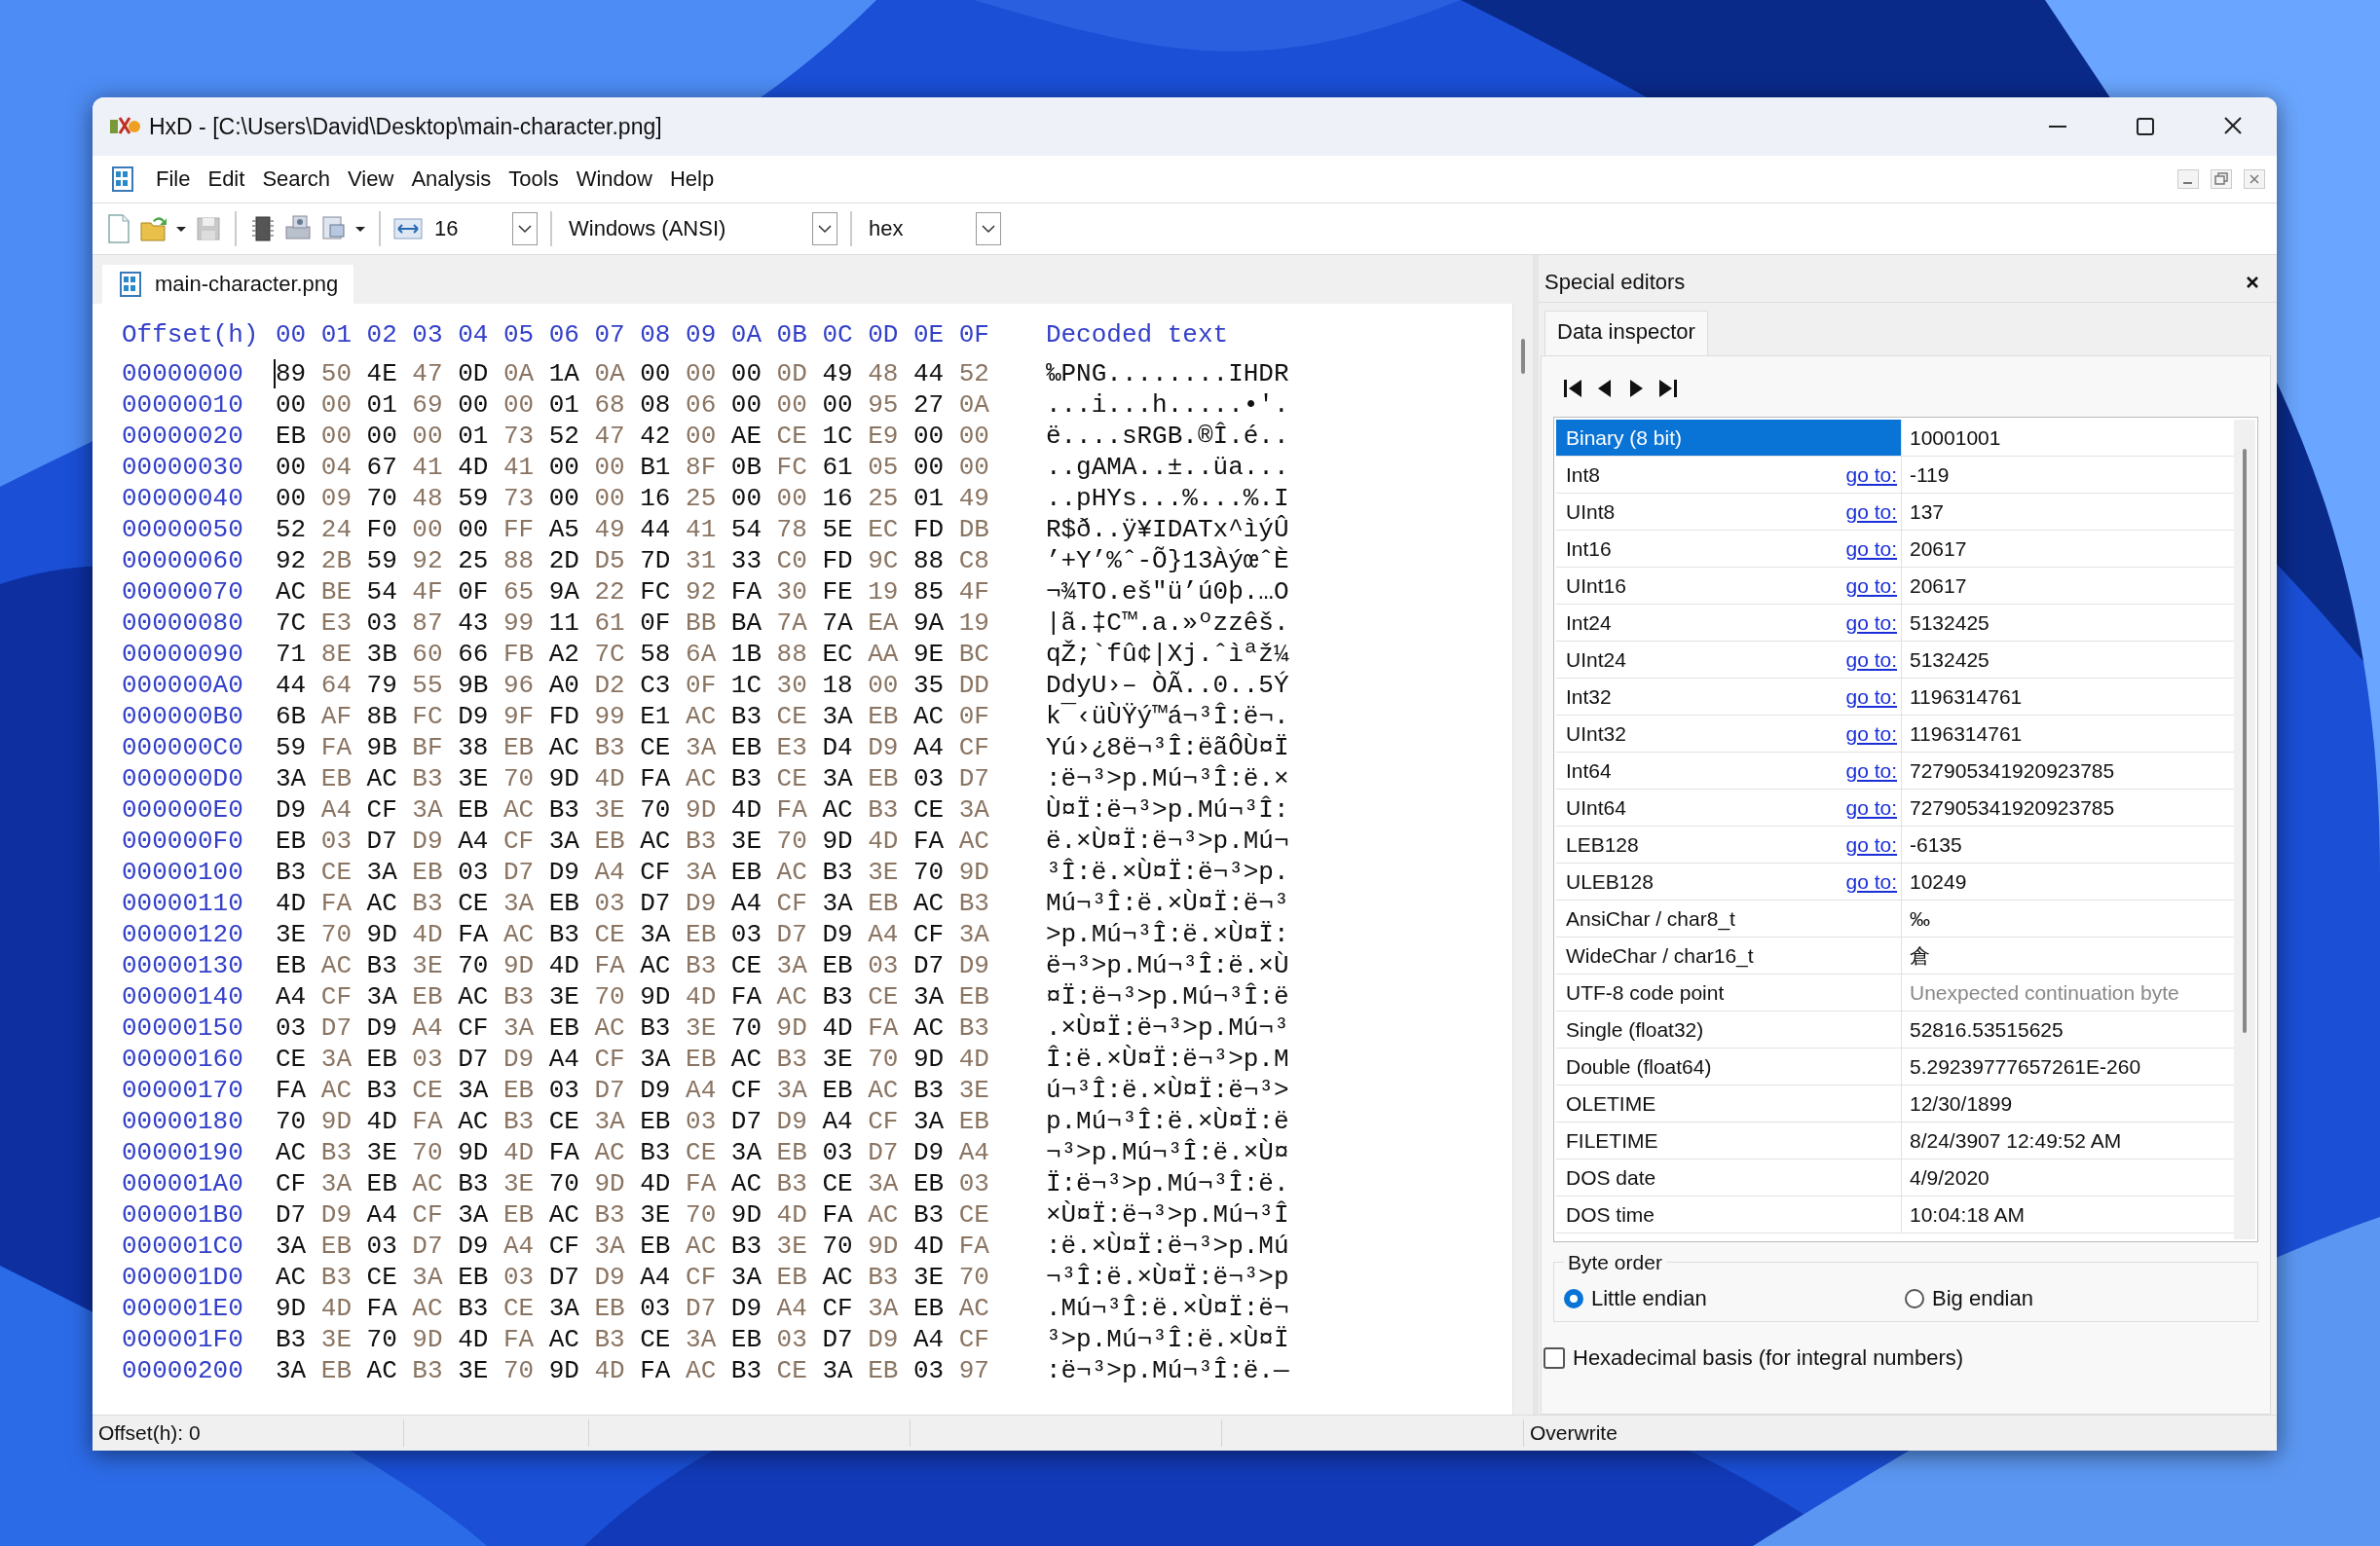 The width and height of the screenshot is (2380, 1546). Describe the element at coordinates (518, 685) in the screenshot. I see `hex-byte: 96` at that location.